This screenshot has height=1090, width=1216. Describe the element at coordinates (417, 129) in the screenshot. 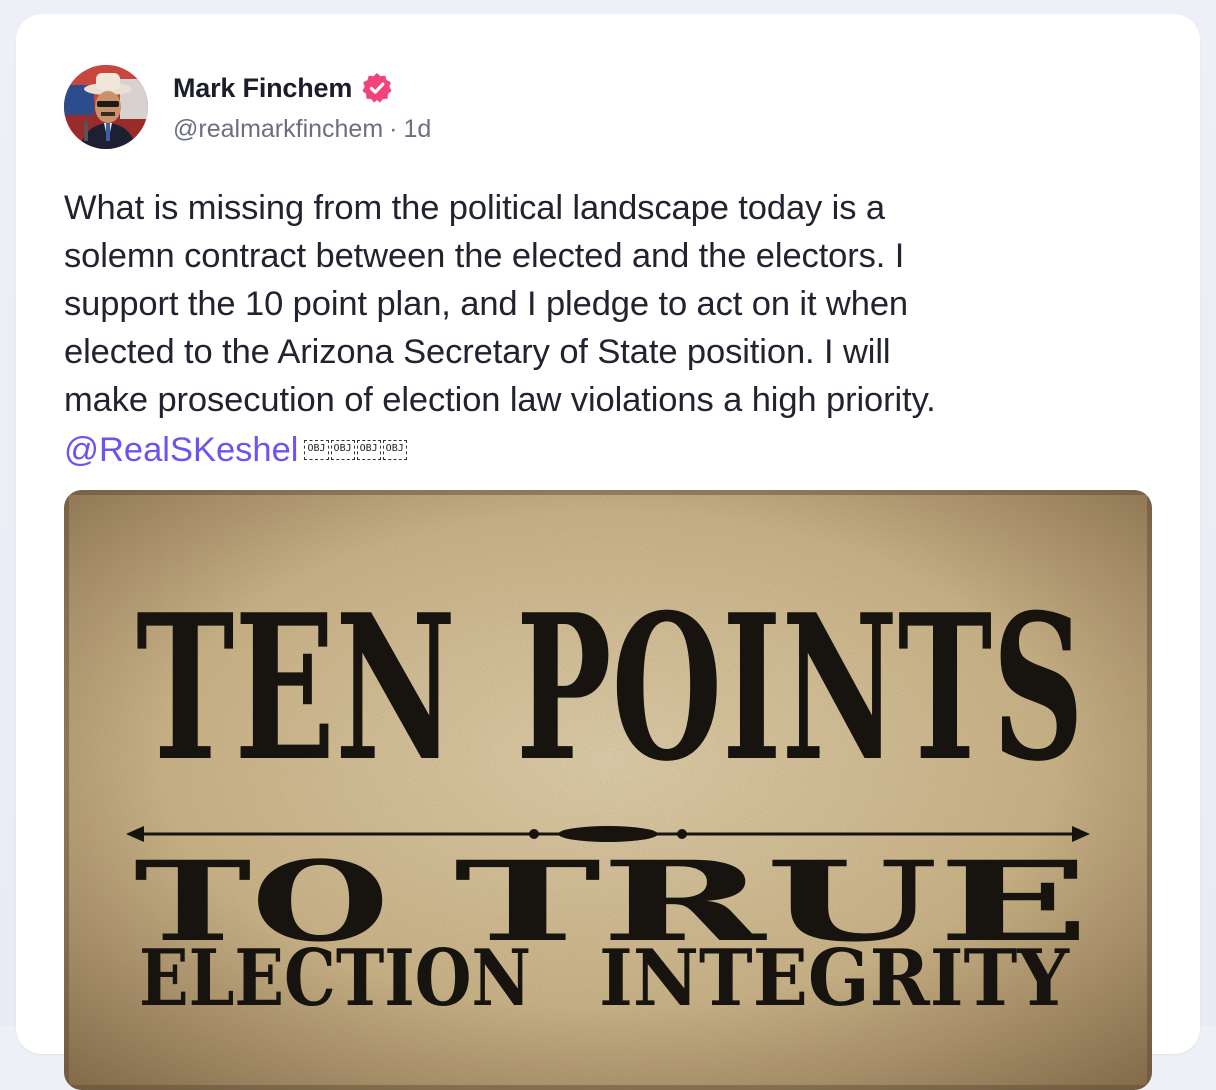

I see `post-timestamp: 1d` at that location.